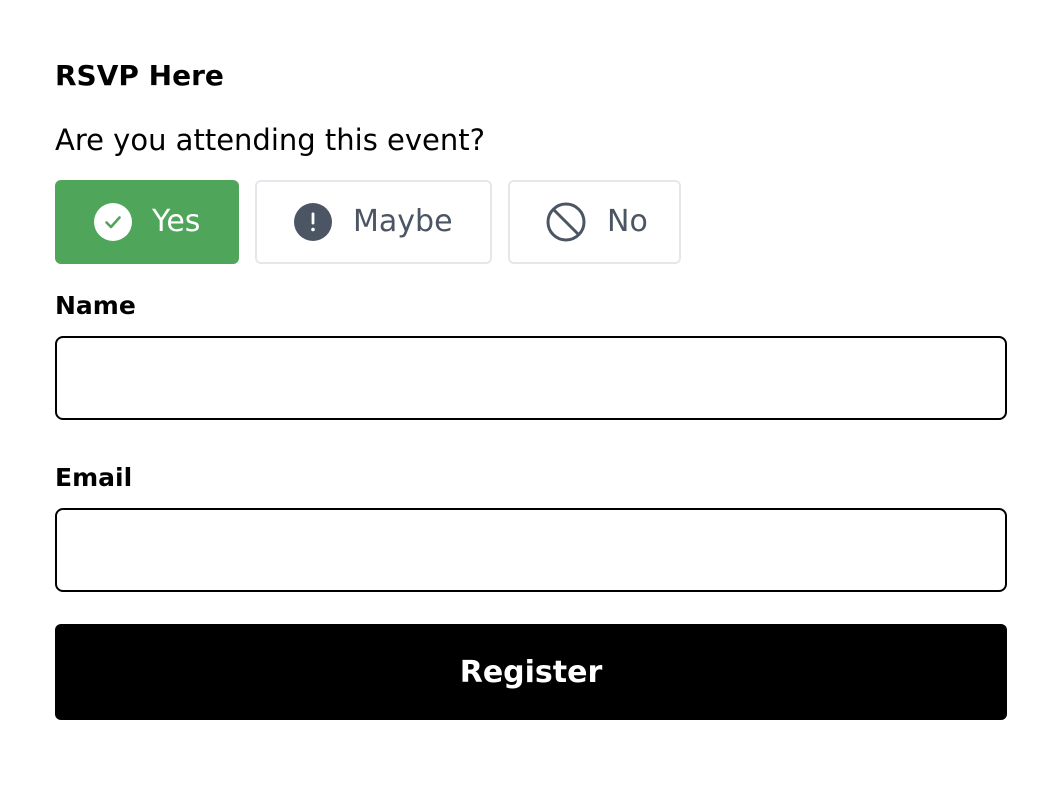 The height and width of the screenshot is (800, 1062). I want to click on option-maybe-label: Maybe, so click(403, 221).